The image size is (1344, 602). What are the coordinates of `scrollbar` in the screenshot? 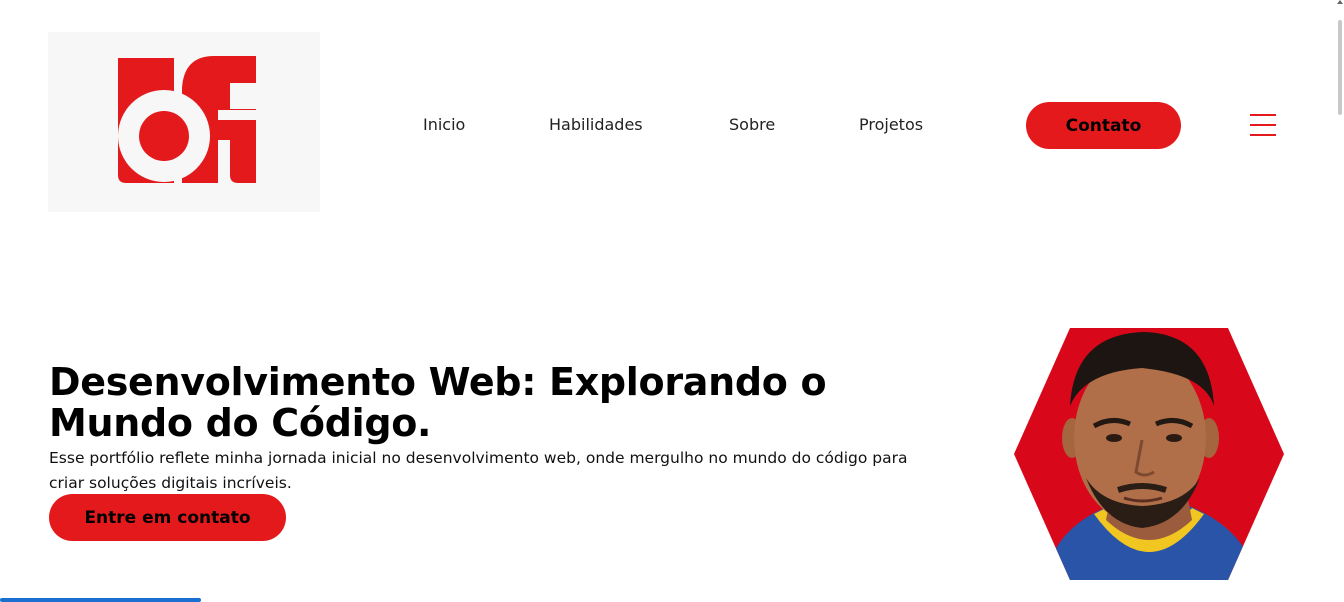 It's located at (1340, 67).